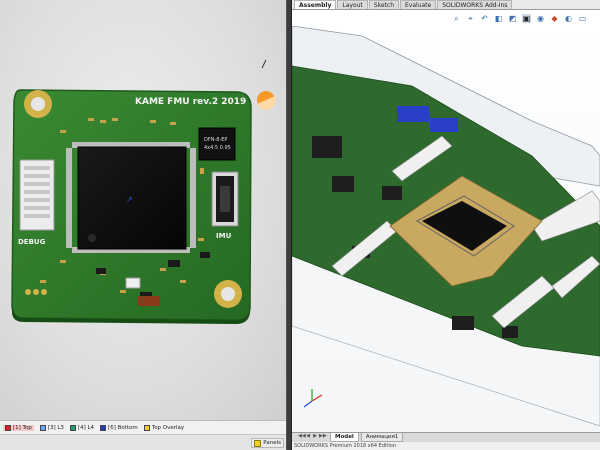  I want to click on zoom-to-fit-icon: ⌕, so click(456, 18).